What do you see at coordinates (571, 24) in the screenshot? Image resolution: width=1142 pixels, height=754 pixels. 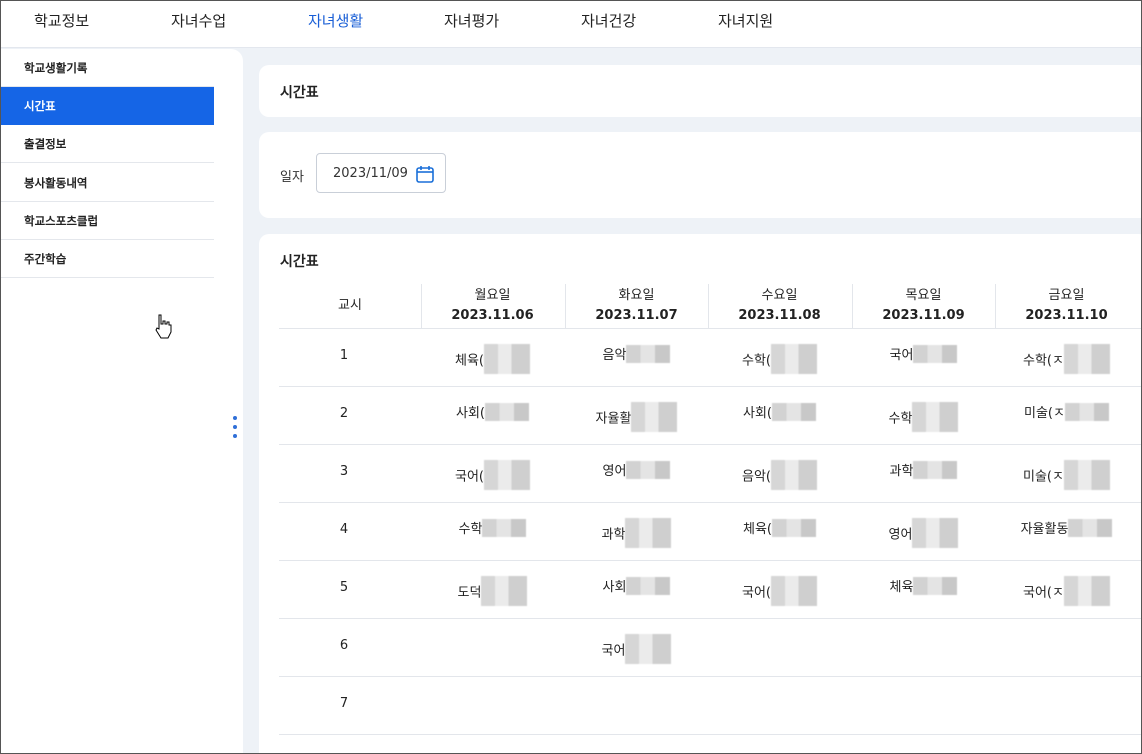 I see `top-navigation: 학교정보 자녀수업 자녀생활 자녀평가 자녀건강 자녀지원` at bounding box center [571, 24].